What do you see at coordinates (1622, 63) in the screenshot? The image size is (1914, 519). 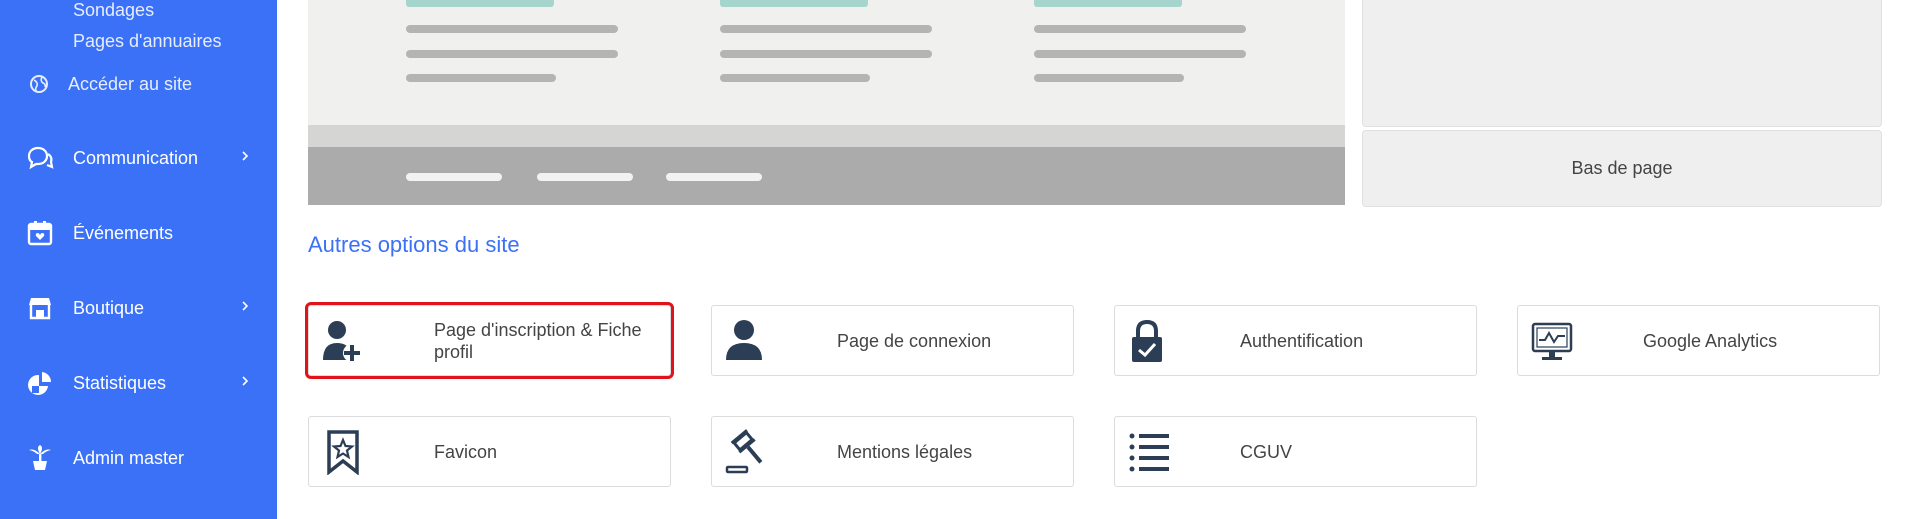 I see `layout-side-block` at bounding box center [1622, 63].